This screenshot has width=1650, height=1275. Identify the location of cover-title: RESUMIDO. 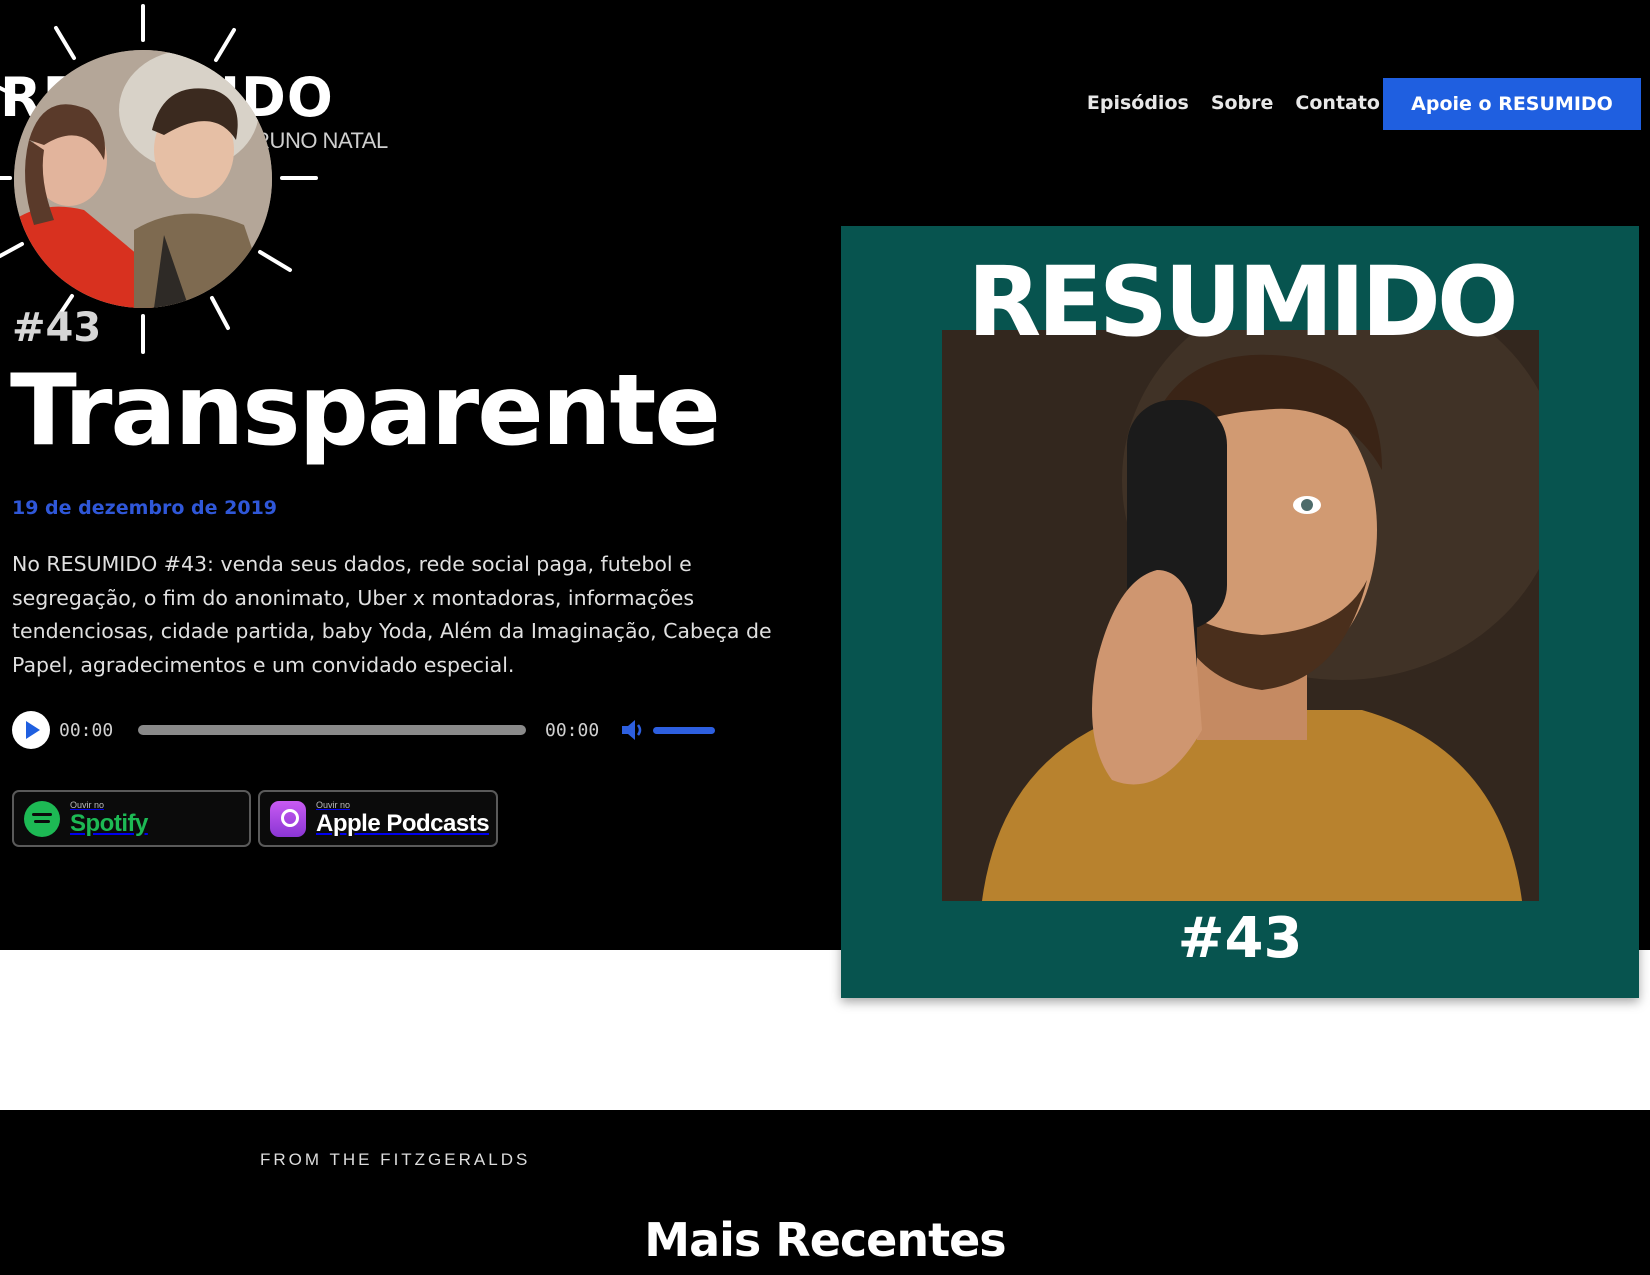
(1242, 302).